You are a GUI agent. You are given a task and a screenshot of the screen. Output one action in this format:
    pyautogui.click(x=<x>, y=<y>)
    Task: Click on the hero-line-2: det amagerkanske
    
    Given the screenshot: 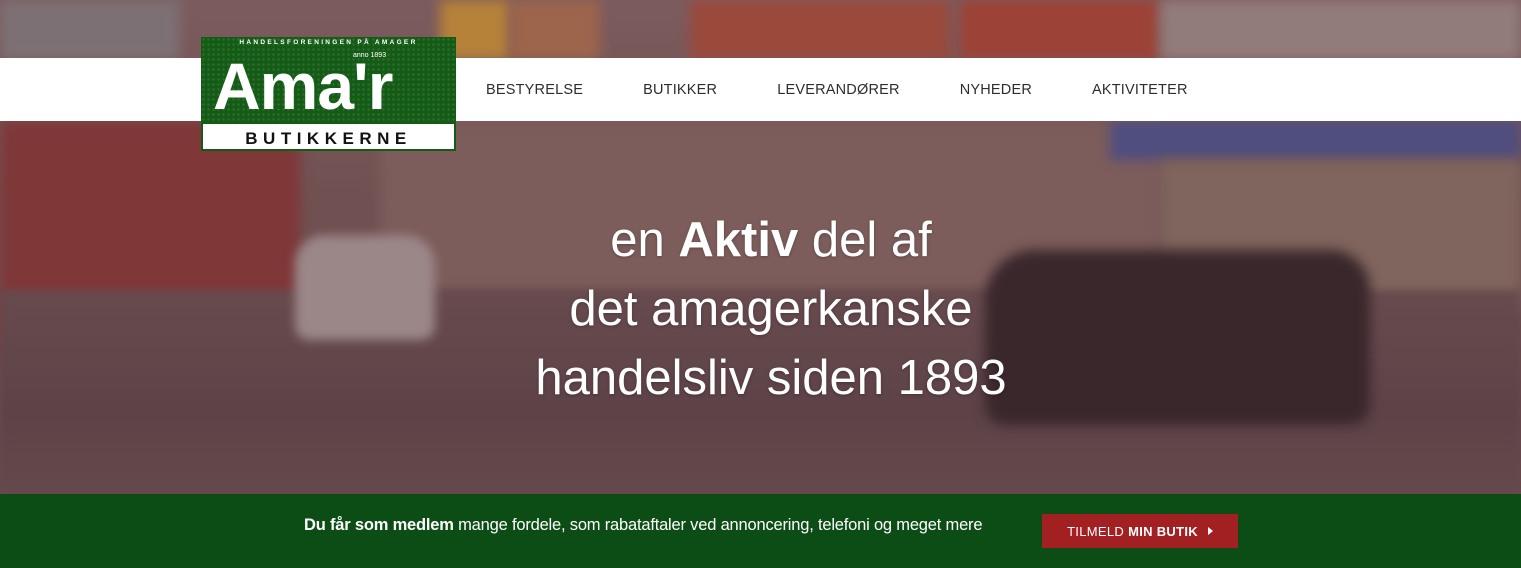 What is the action you would take?
    pyautogui.click(x=771, y=309)
    